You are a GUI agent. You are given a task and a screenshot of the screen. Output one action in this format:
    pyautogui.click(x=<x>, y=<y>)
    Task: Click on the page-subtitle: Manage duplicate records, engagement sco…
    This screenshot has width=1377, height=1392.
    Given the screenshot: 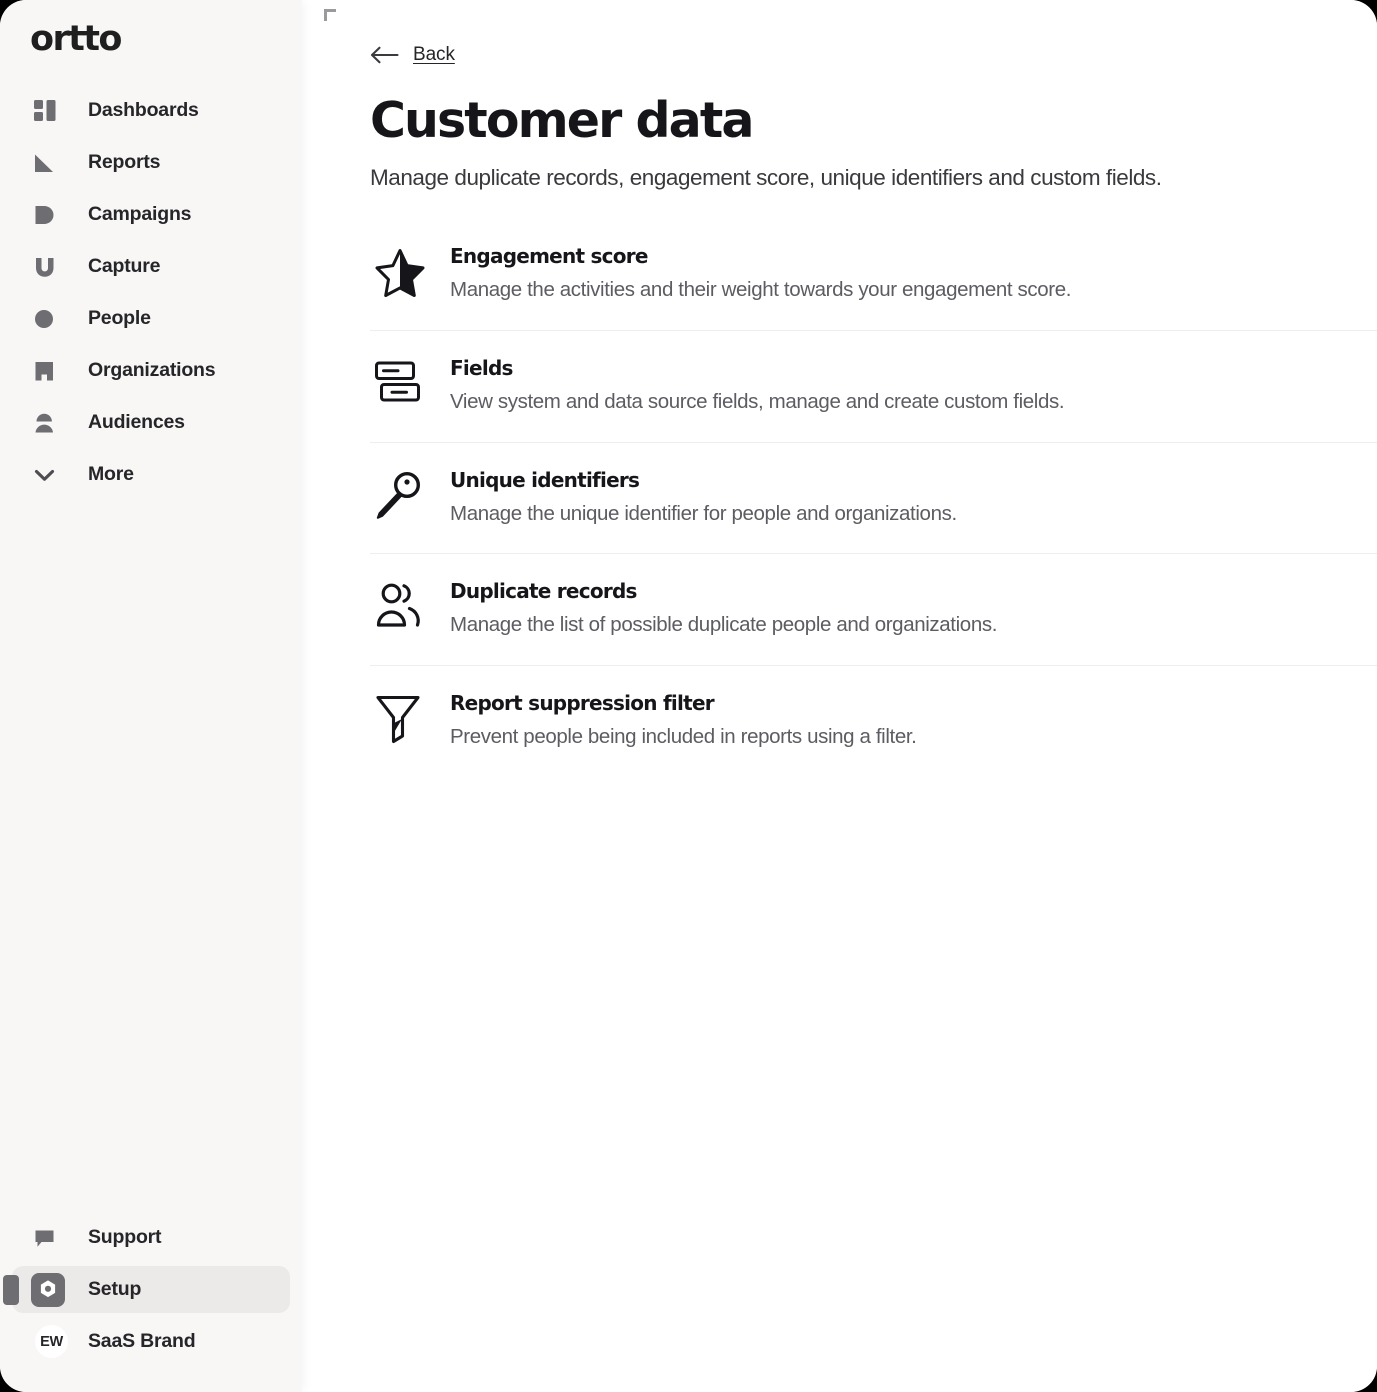 What is the action you would take?
    pyautogui.click(x=766, y=178)
    